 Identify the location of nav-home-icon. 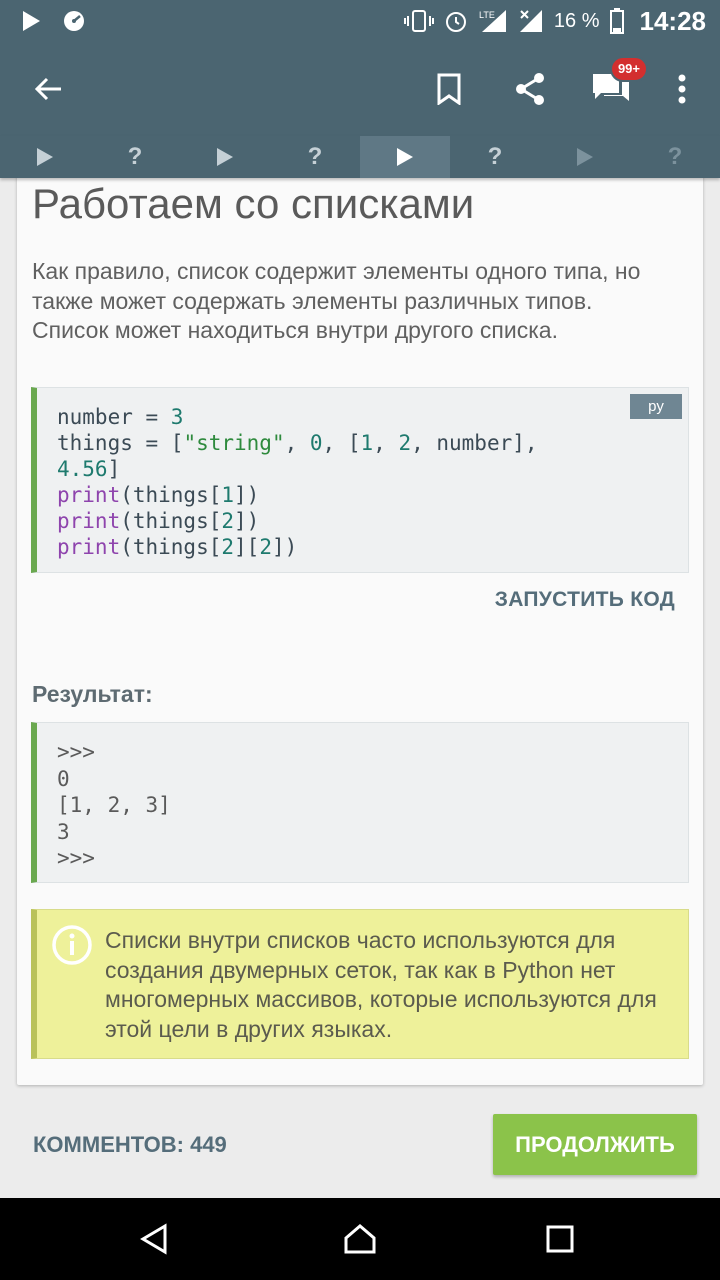
(360, 1239).